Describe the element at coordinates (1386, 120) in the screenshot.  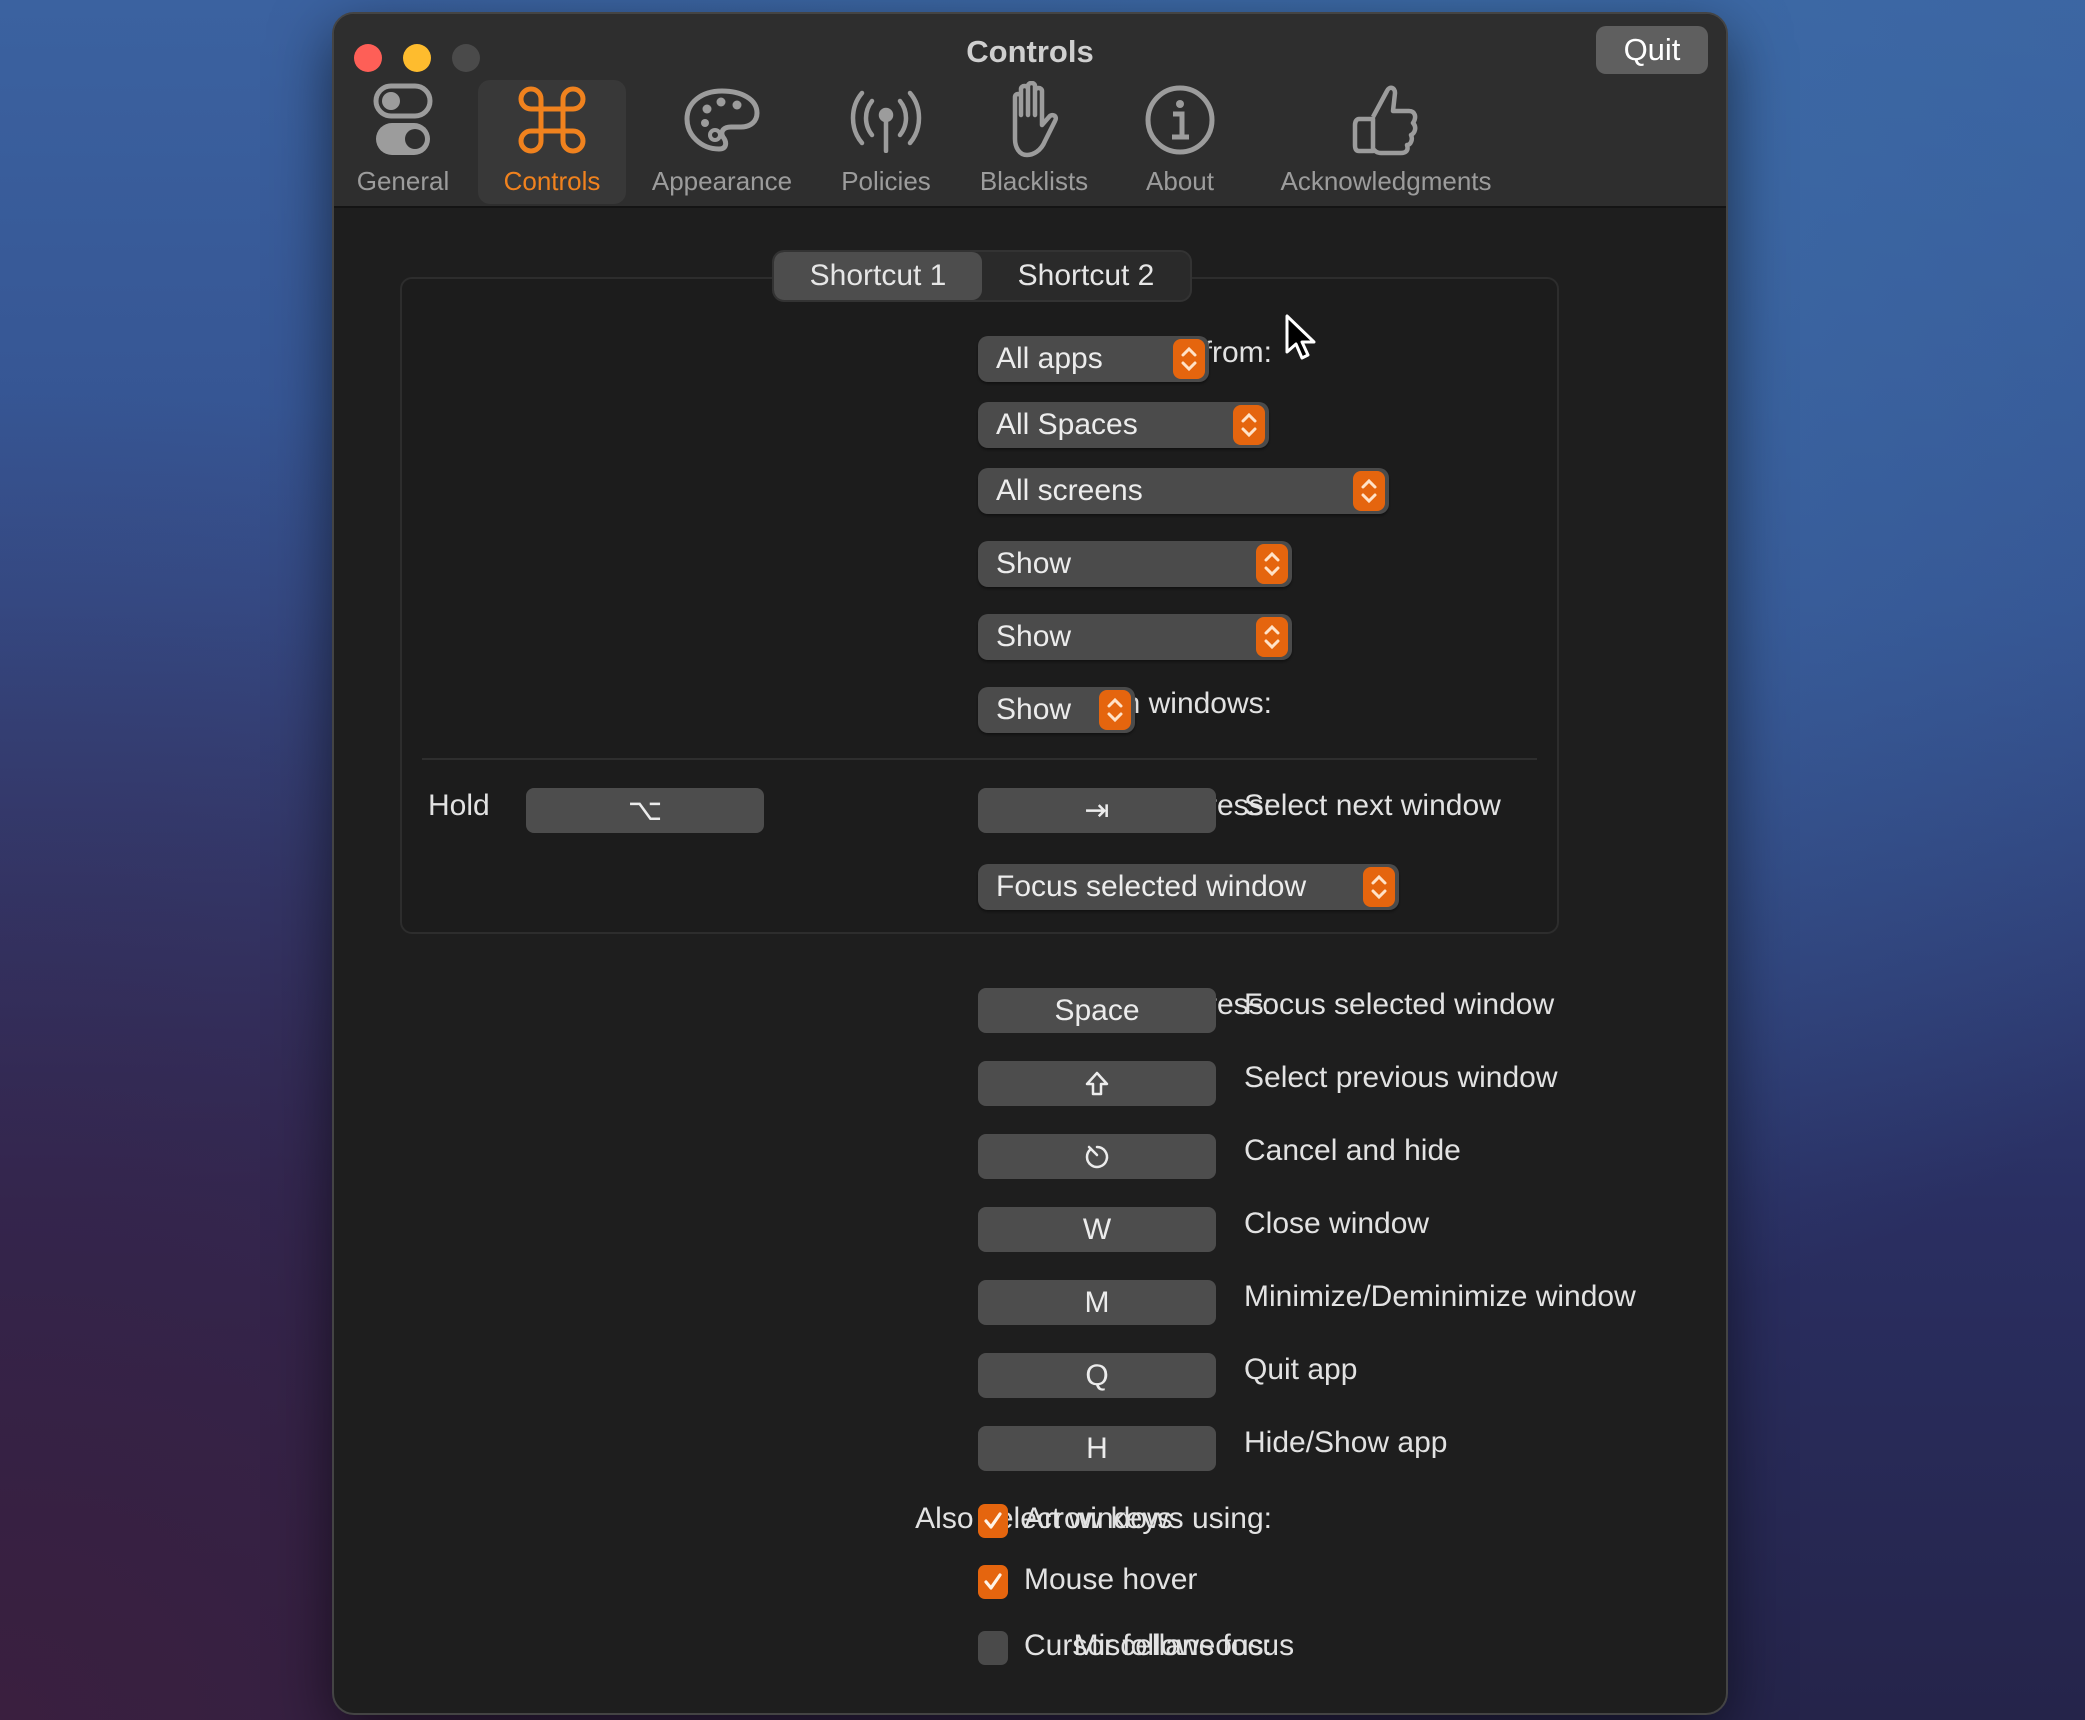
I see `thumbs-up-icon` at that location.